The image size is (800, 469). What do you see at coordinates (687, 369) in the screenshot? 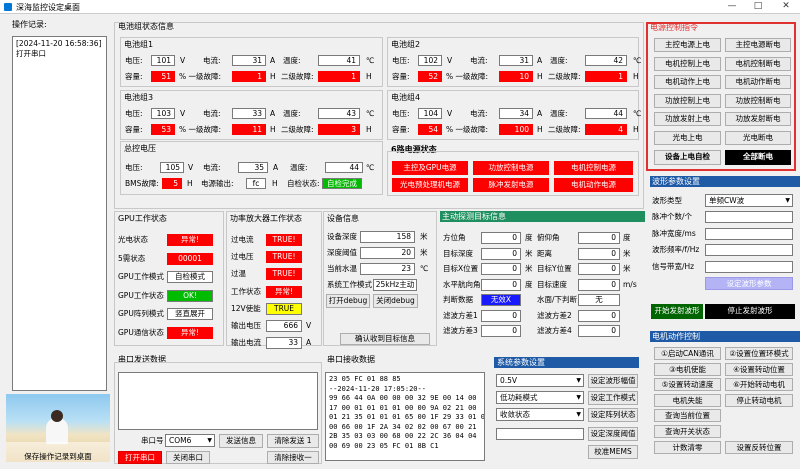
I see `motor-button-3: ③电机使能` at bounding box center [687, 369].